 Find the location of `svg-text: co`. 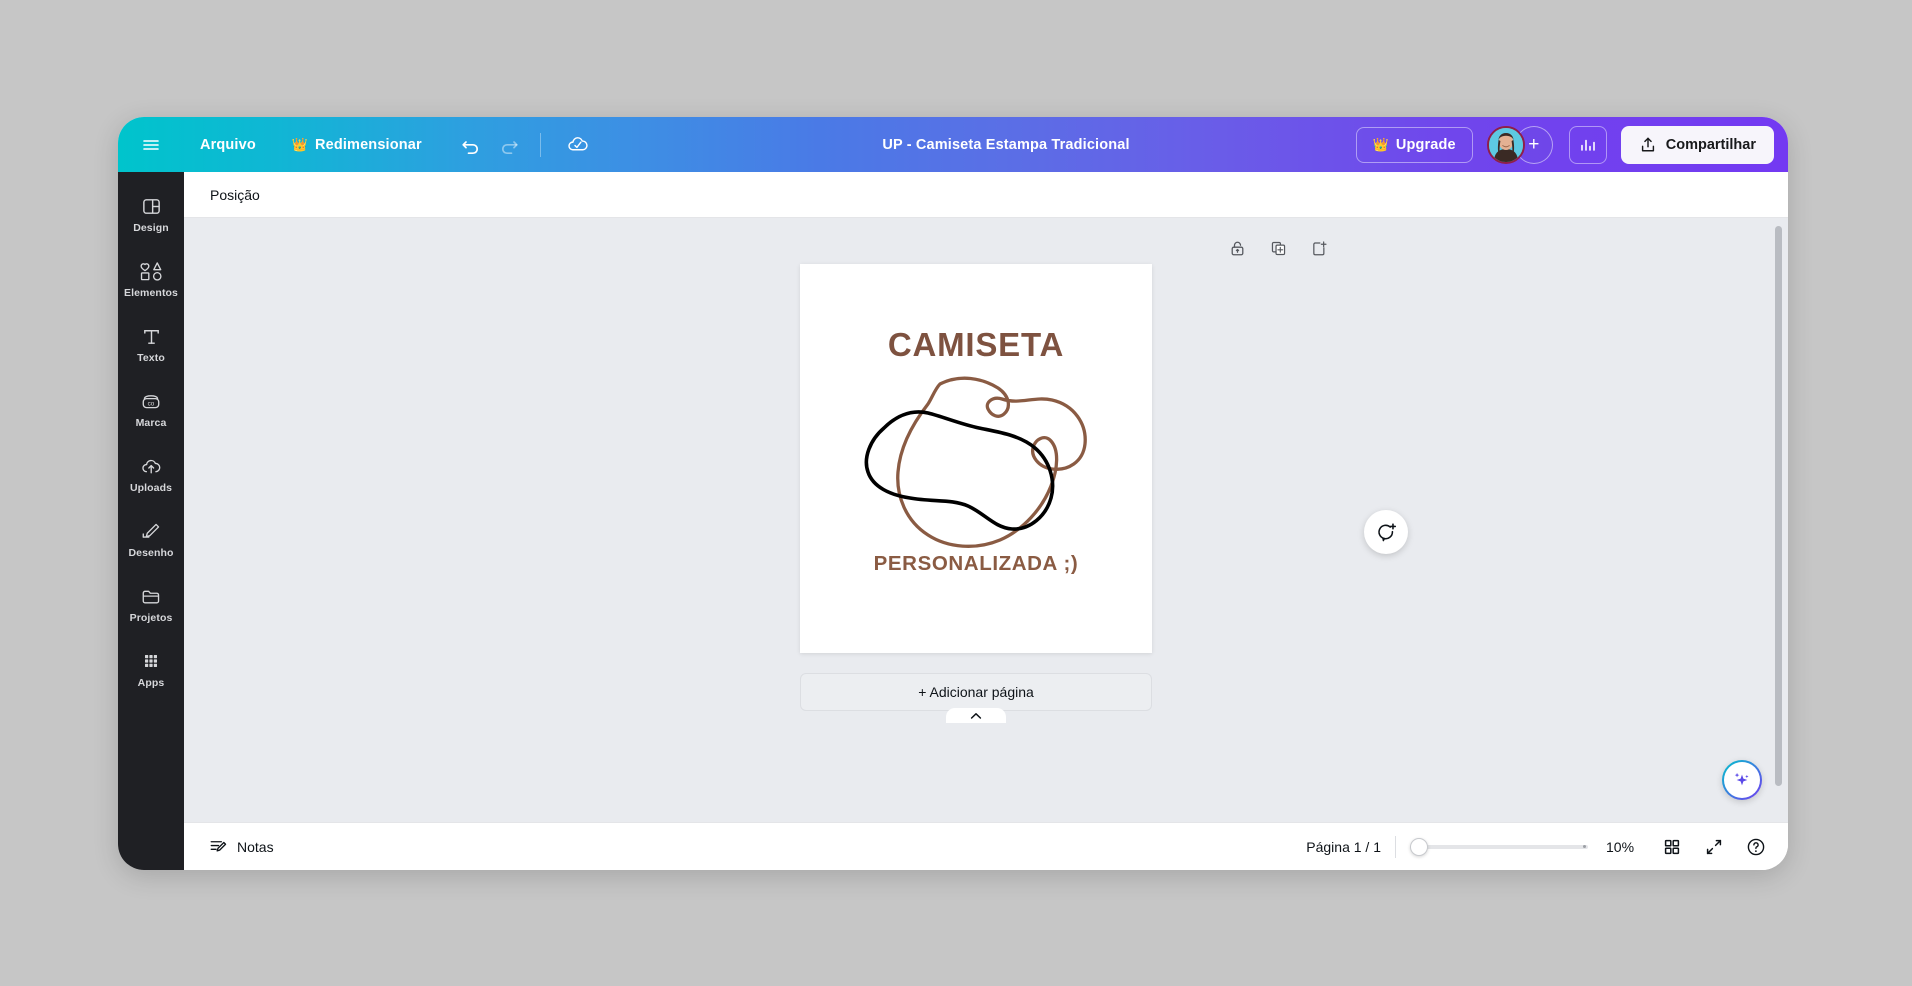

svg-text: co is located at coordinates (151, 403).